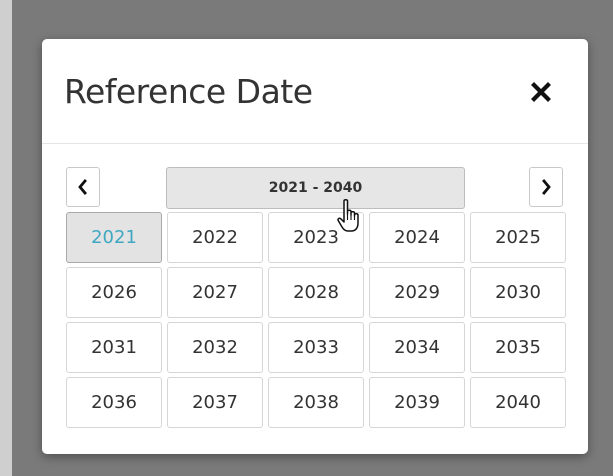 The height and width of the screenshot is (476, 613). I want to click on year-cell: 2032, so click(215, 347).